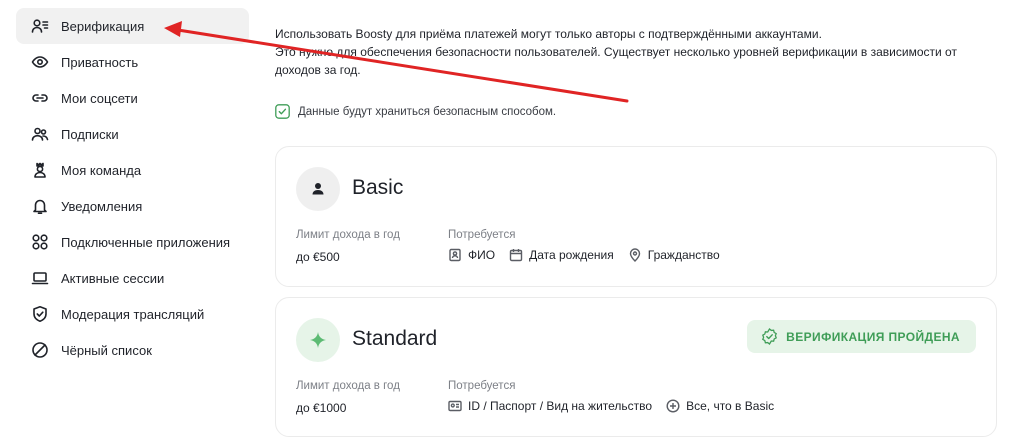 The height and width of the screenshot is (437, 1024). I want to click on requirement-item: ФИО, so click(471, 255).